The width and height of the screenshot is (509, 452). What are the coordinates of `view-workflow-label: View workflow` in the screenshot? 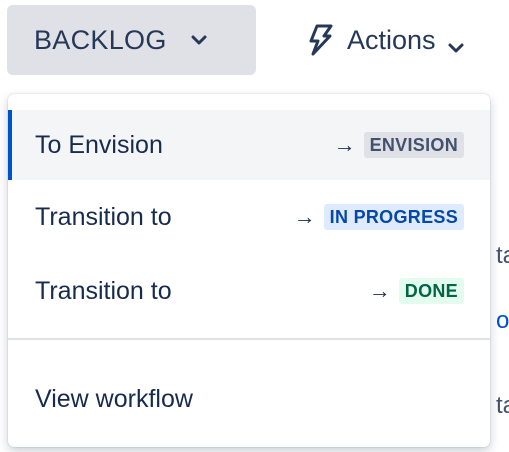 It's located at (114, 398).